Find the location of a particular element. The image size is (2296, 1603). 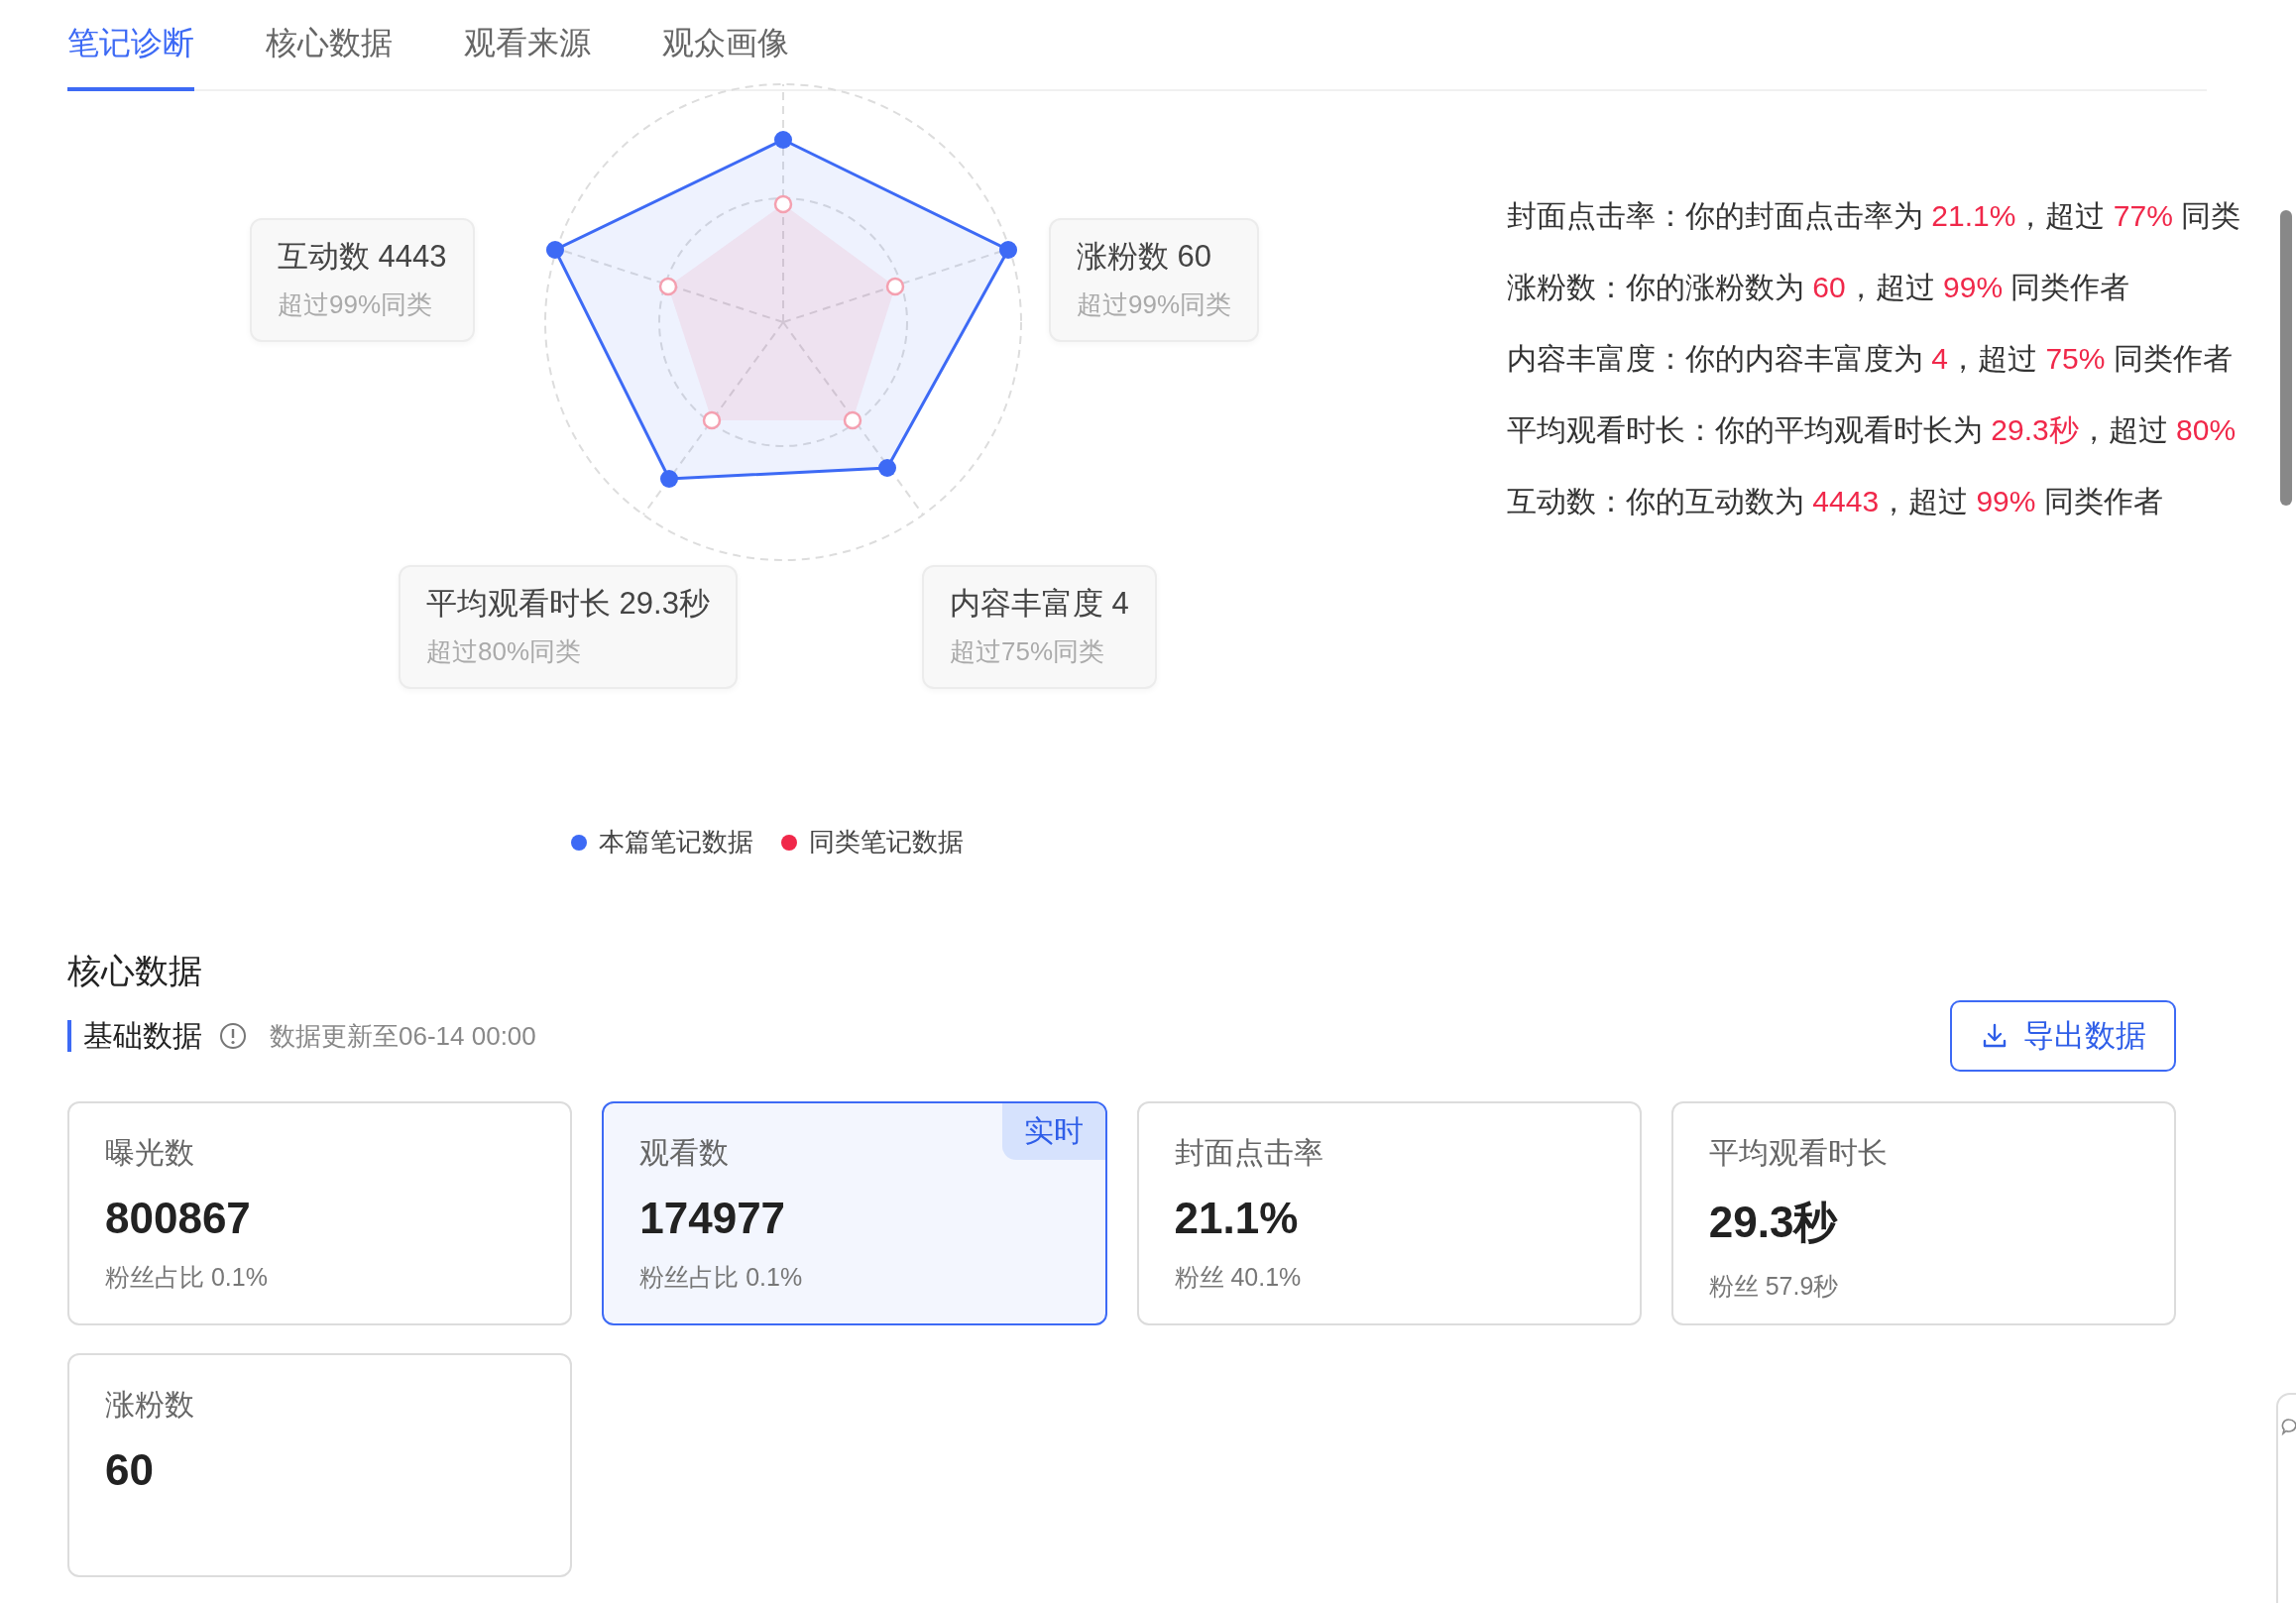

export-button: 导出数据 is located at coordinates (2063, 1036).